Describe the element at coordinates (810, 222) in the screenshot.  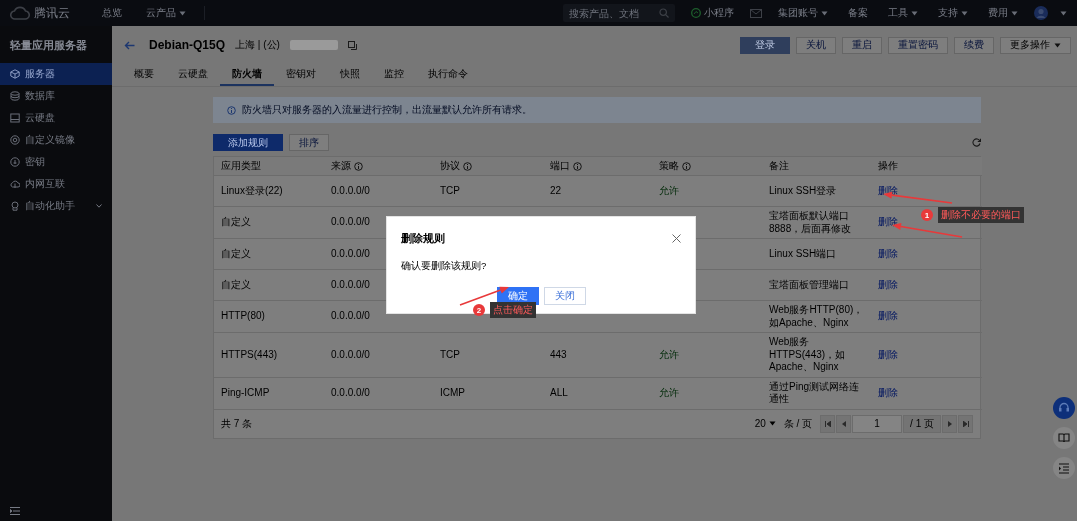
I see `table-cell: 宝塔面板默认端口8888，后面再修改` at that location.